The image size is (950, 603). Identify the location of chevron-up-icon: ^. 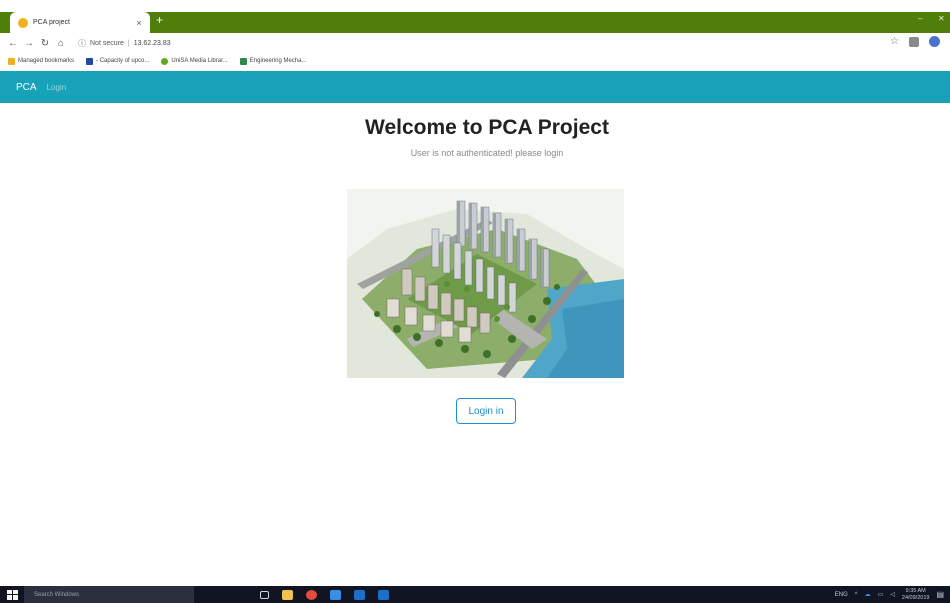
(856, 595).